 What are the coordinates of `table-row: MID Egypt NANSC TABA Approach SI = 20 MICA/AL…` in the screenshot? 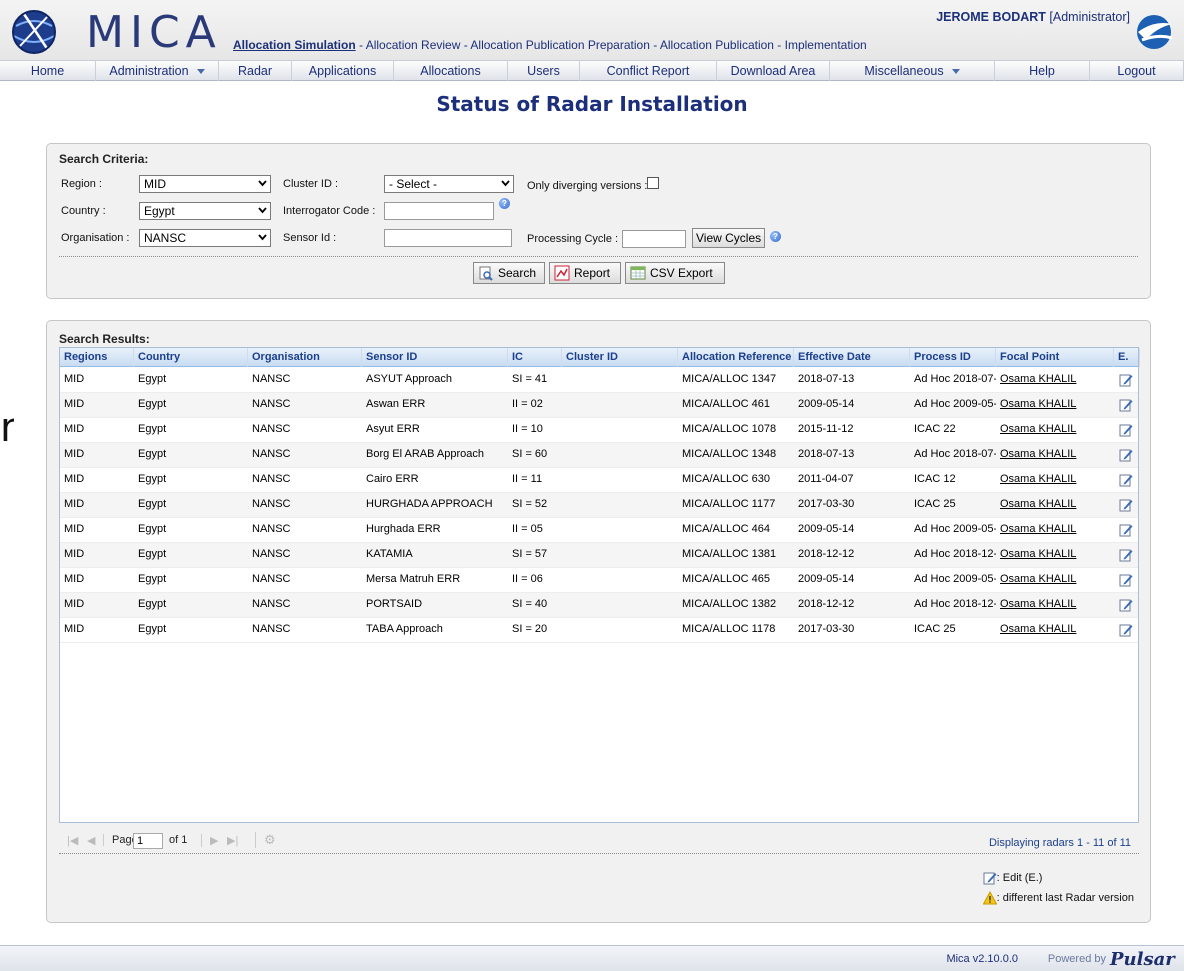 It's located at (599, 630).